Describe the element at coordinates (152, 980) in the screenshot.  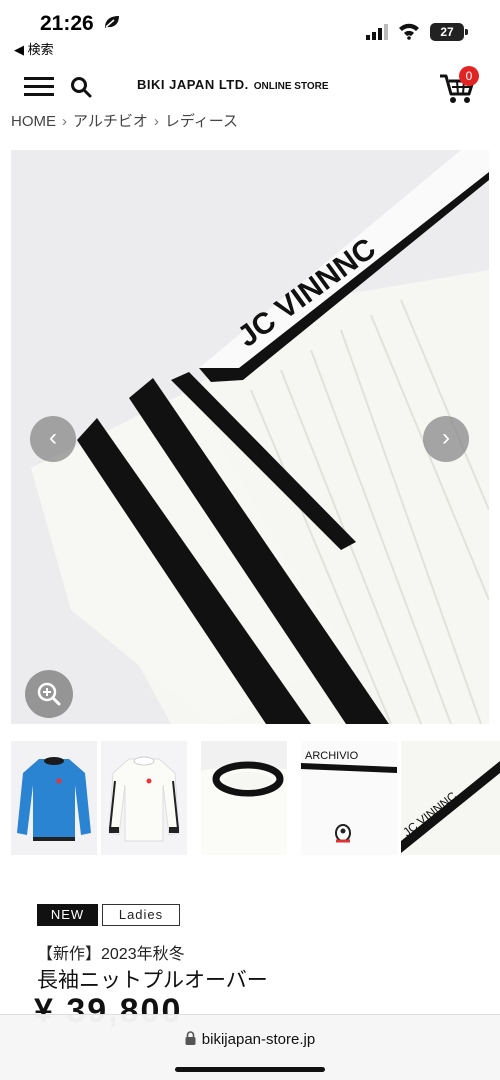
I see `product-name: 長袖ニットプルオーバー` at that location.